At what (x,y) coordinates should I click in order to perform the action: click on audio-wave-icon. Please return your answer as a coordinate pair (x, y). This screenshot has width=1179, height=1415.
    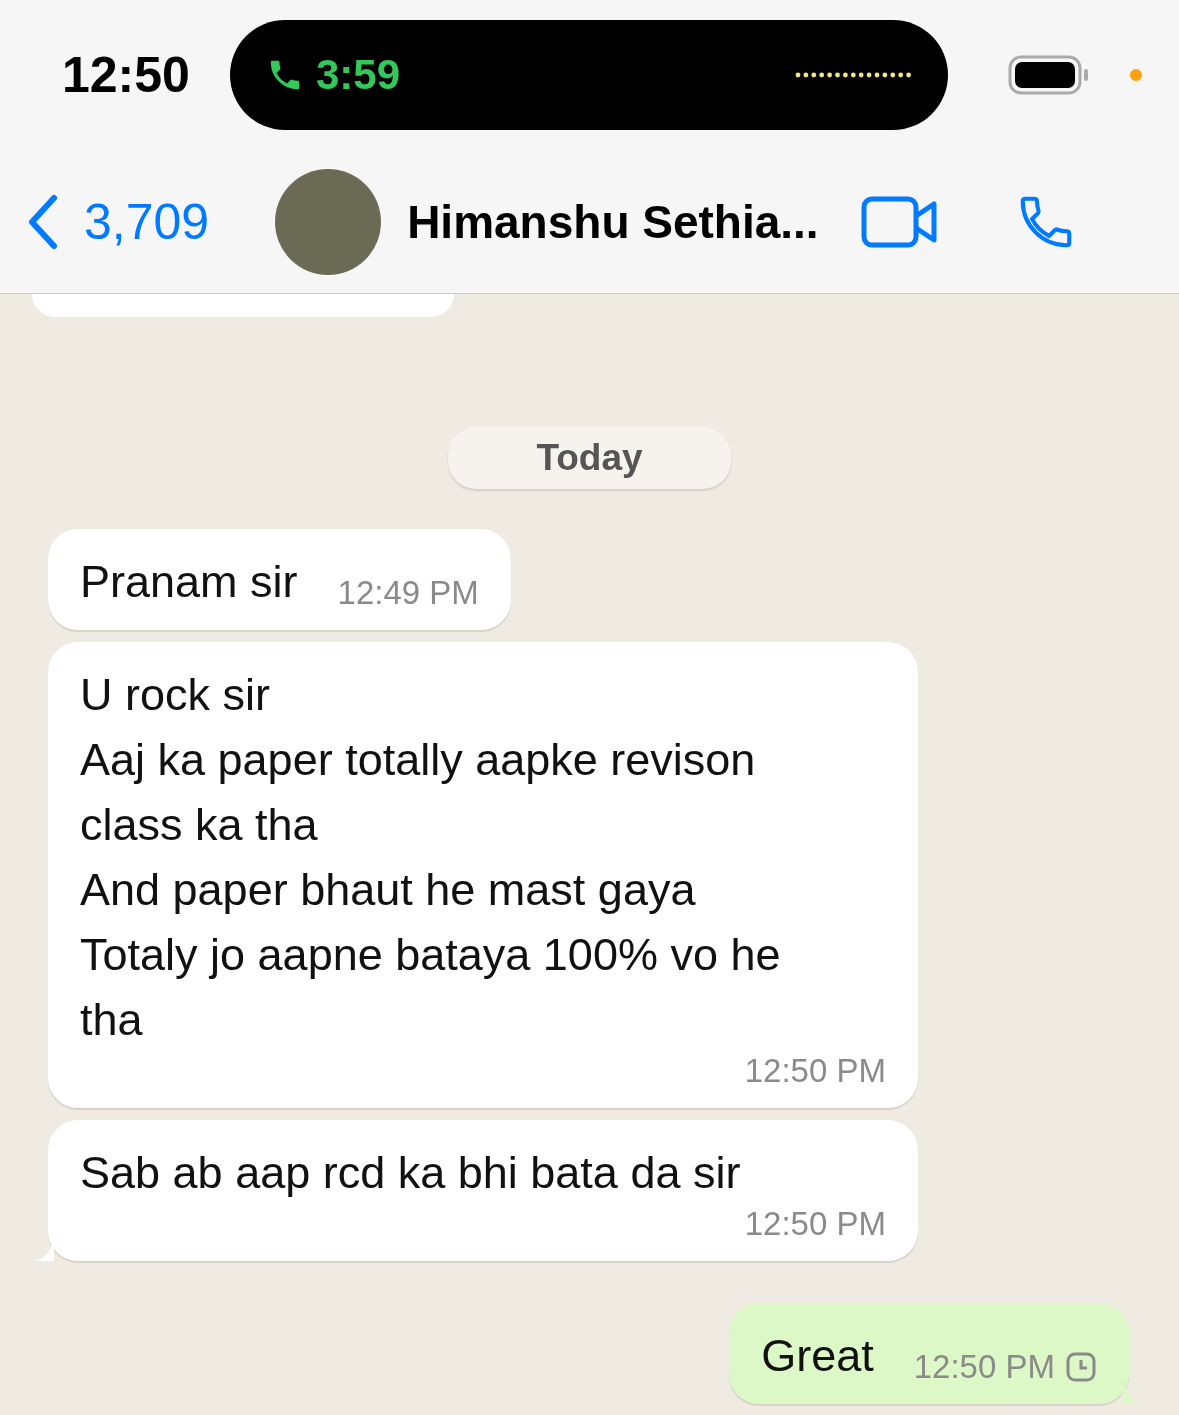
    Looking at the image, I should click on (853, 75).